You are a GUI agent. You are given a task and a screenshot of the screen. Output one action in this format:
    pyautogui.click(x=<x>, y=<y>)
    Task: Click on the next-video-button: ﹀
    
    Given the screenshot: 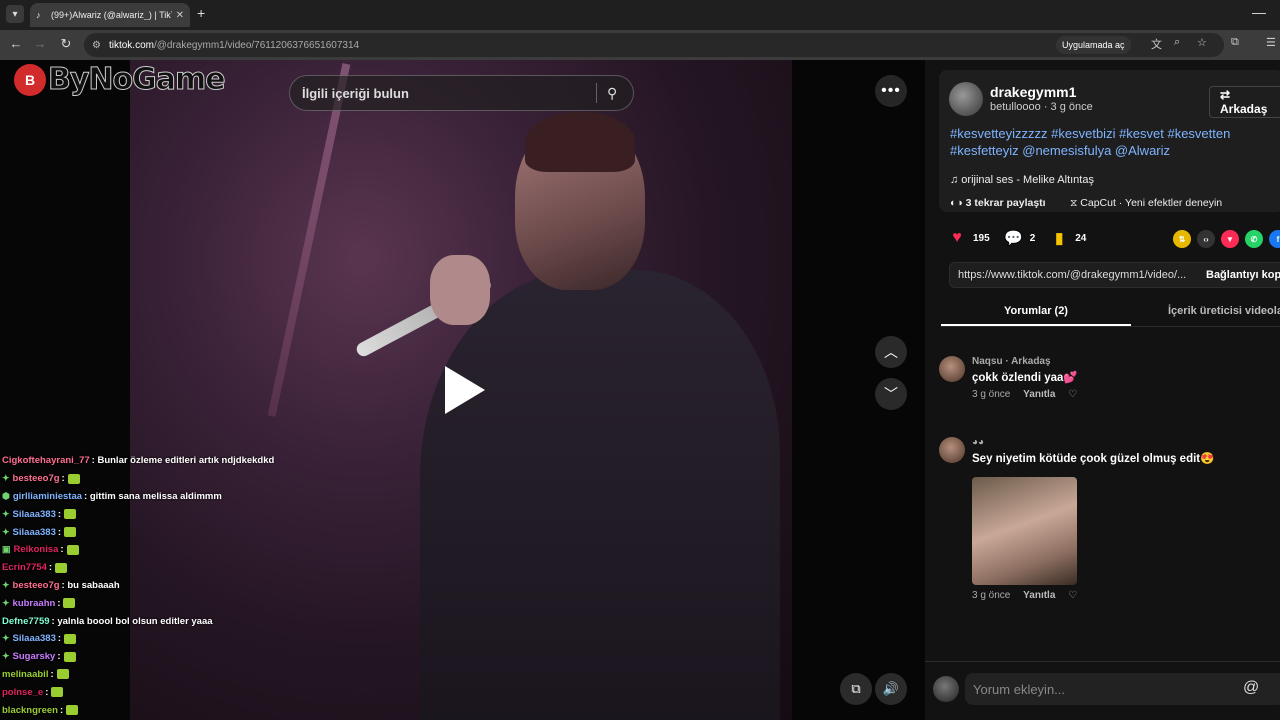 What is the action you would take?
    pyautogui.click(x=891, y=394)
    